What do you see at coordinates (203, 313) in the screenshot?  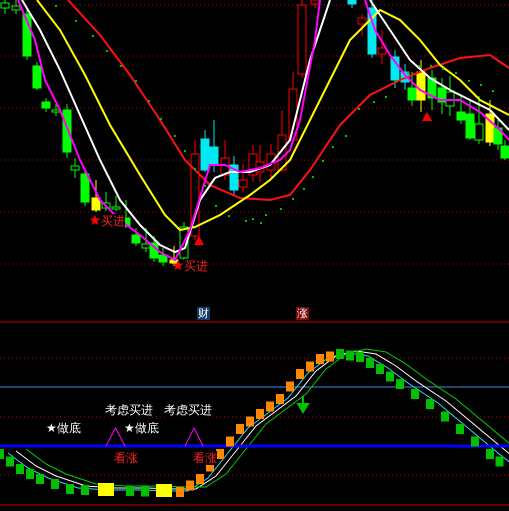 I see `indicator-tag: 财` at bounding box center [203, 313].